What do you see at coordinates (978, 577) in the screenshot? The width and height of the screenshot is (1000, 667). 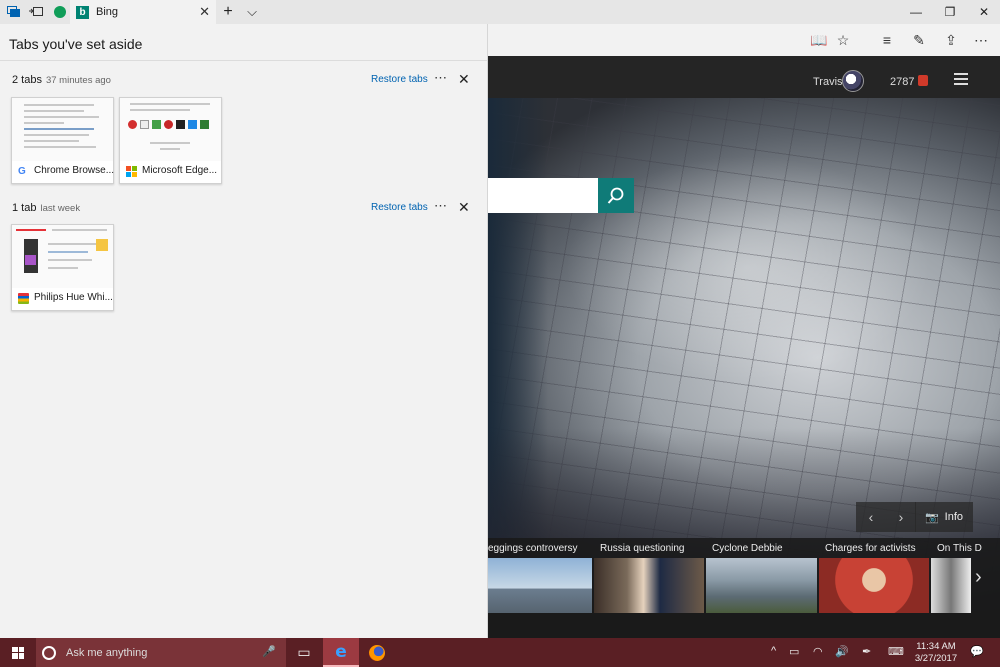 I see `news-next-icon: ›` at bounding box center [978, 577].